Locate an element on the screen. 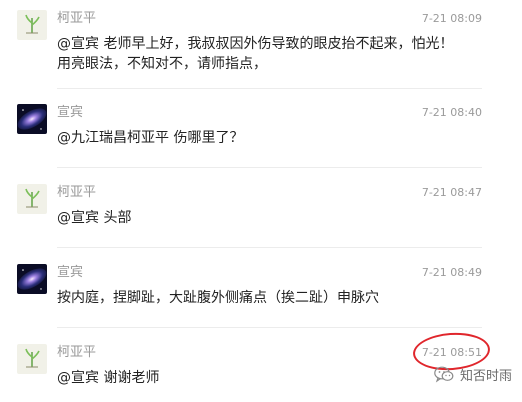 This screenshot has height=402, width=522. comment-text-line: 按内庭，捏脚趾，大趾腹外侧痛点（挨二趾）申脉穴 is located at coordinates (218, 298).